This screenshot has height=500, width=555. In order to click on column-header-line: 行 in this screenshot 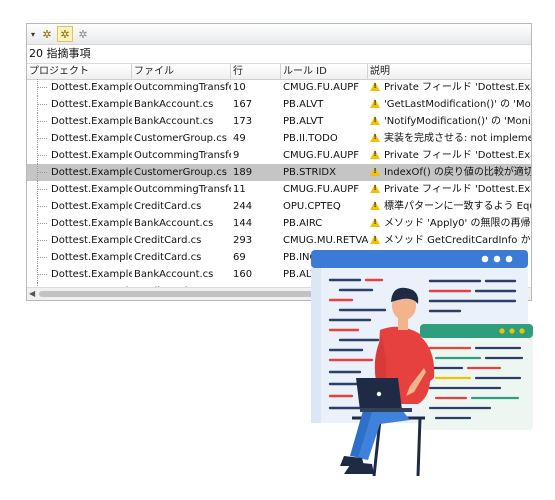, I will do `click(256, 71)`.